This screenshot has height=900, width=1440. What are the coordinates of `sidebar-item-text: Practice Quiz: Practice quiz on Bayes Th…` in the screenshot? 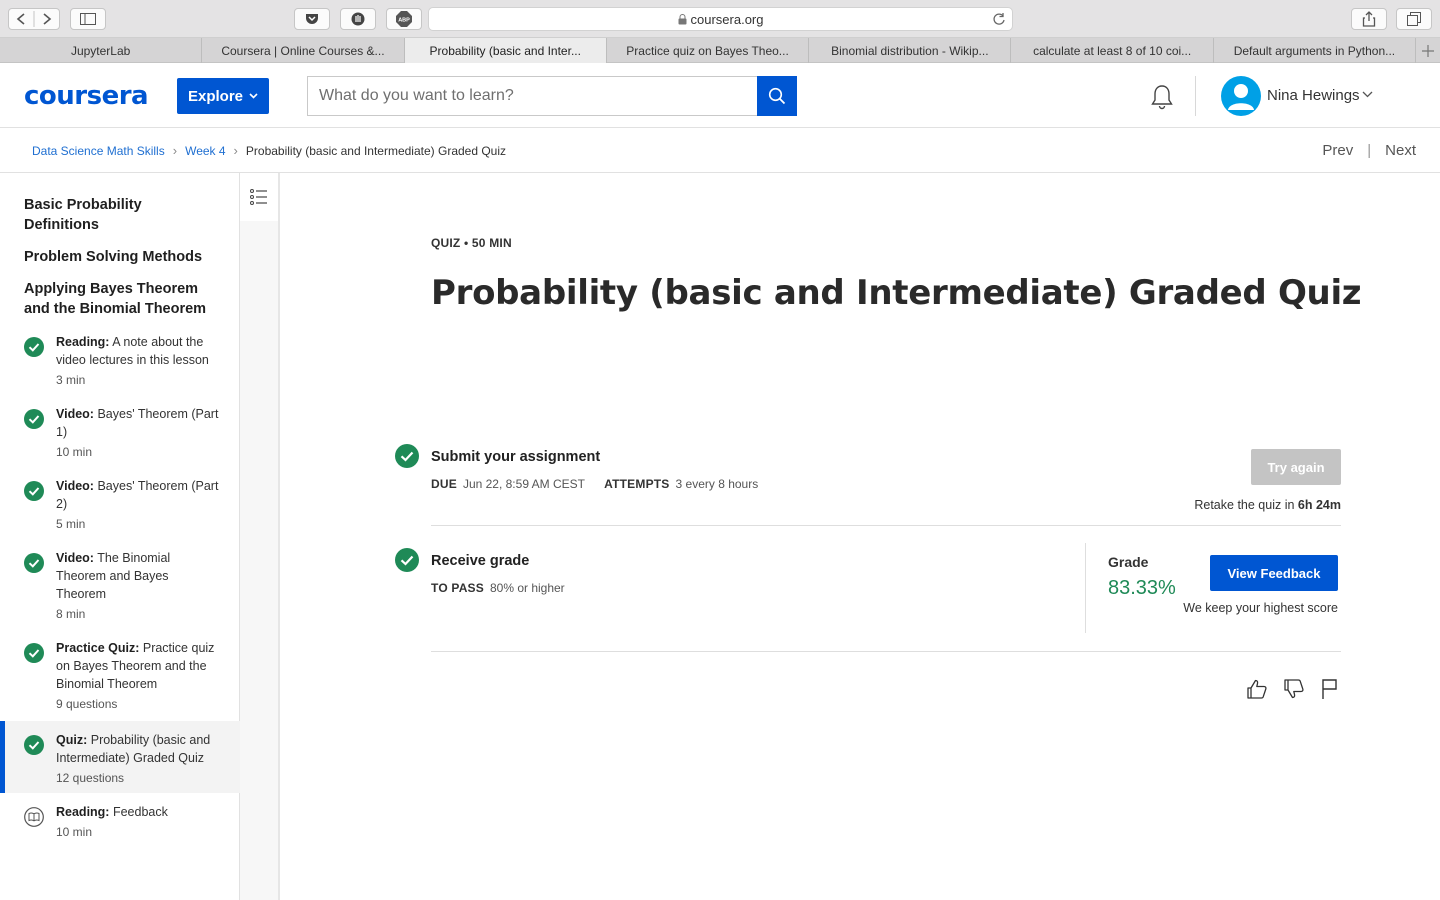 It's located at (138, 676).